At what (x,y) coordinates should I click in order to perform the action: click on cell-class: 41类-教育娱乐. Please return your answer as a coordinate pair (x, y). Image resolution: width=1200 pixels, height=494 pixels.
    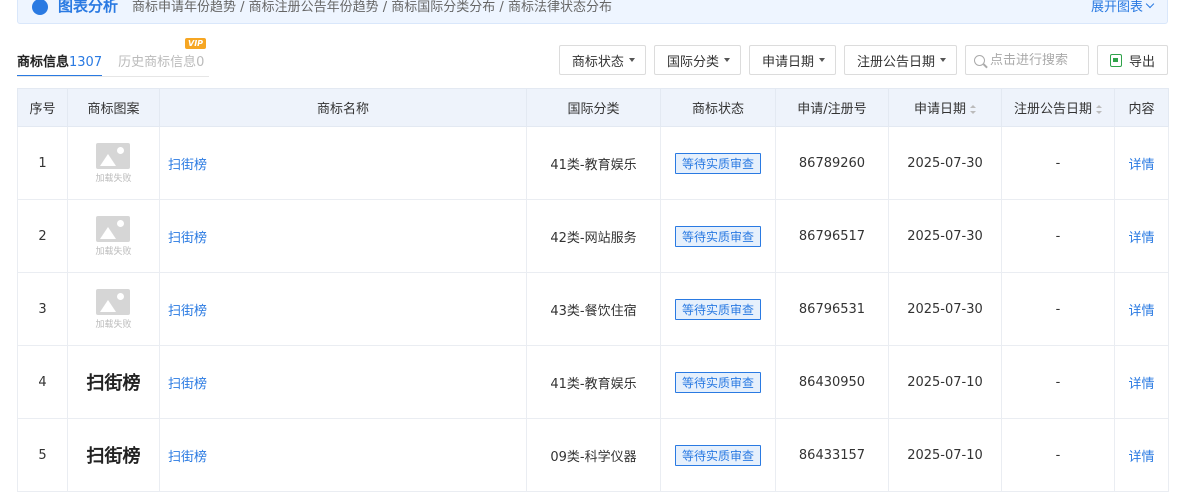
    Looking at the image, I should click on (593, 163).